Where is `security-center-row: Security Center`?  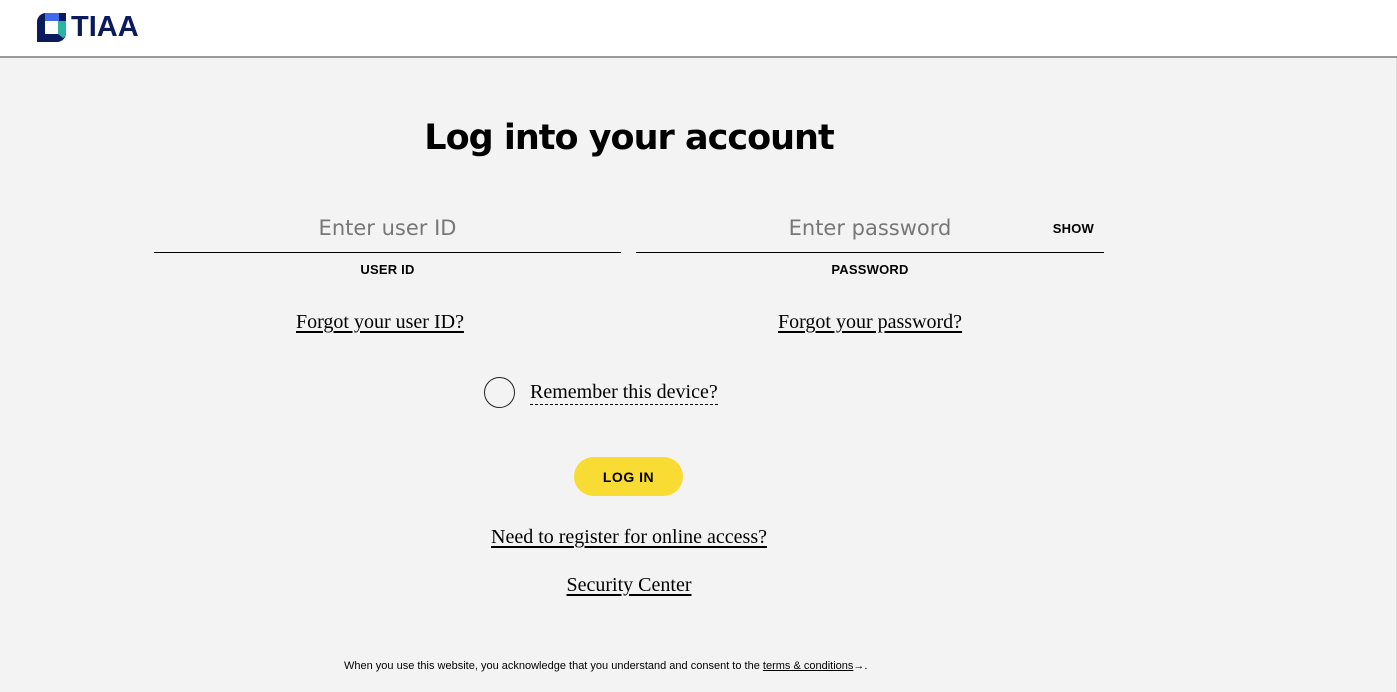
security-center-row: Security Center is located at coordinates (629, 585).